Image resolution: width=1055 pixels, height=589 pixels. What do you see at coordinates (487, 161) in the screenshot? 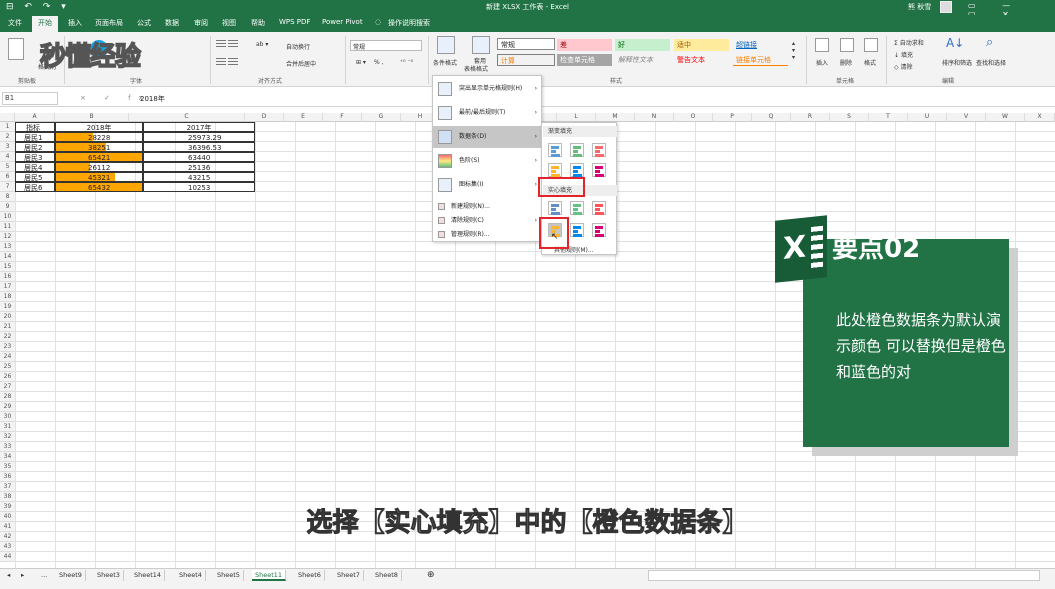
I see `menu-item-color-scales: 色阶(S) ›` at bounding box center [487, 161].